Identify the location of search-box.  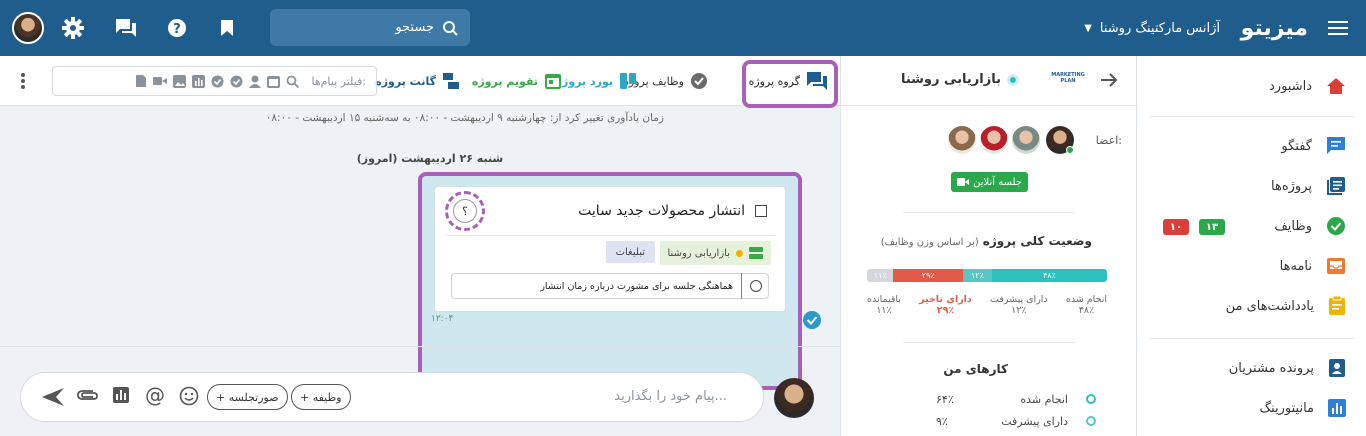
(370, 27).